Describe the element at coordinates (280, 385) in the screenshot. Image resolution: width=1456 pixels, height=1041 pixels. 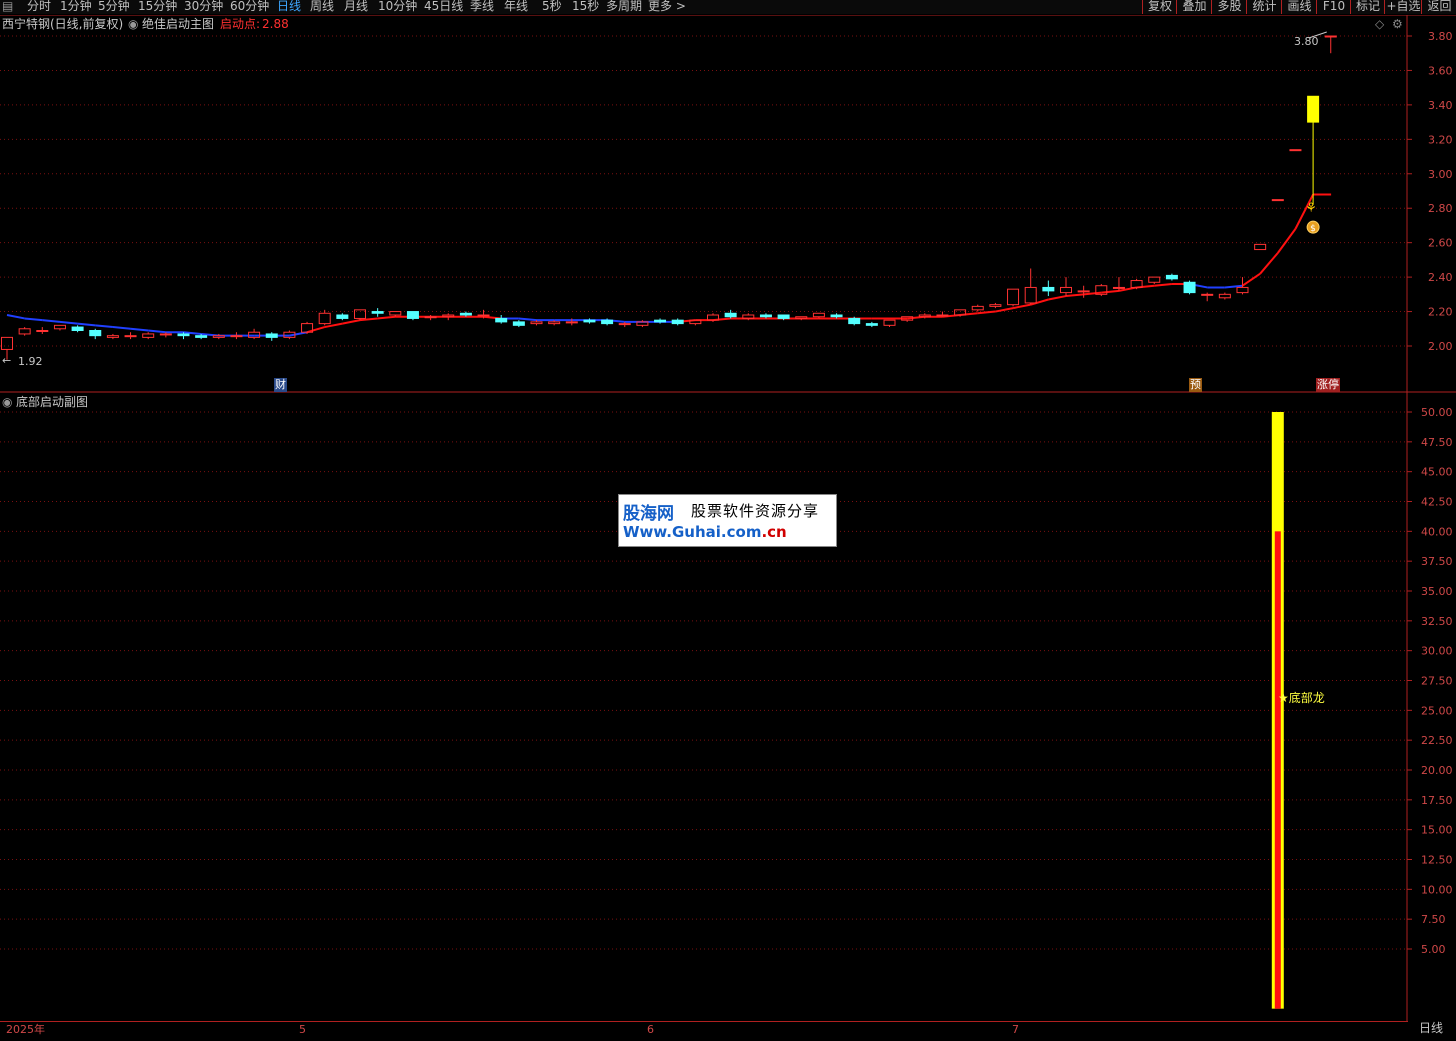
I see `badge-finance: 财` at that location.